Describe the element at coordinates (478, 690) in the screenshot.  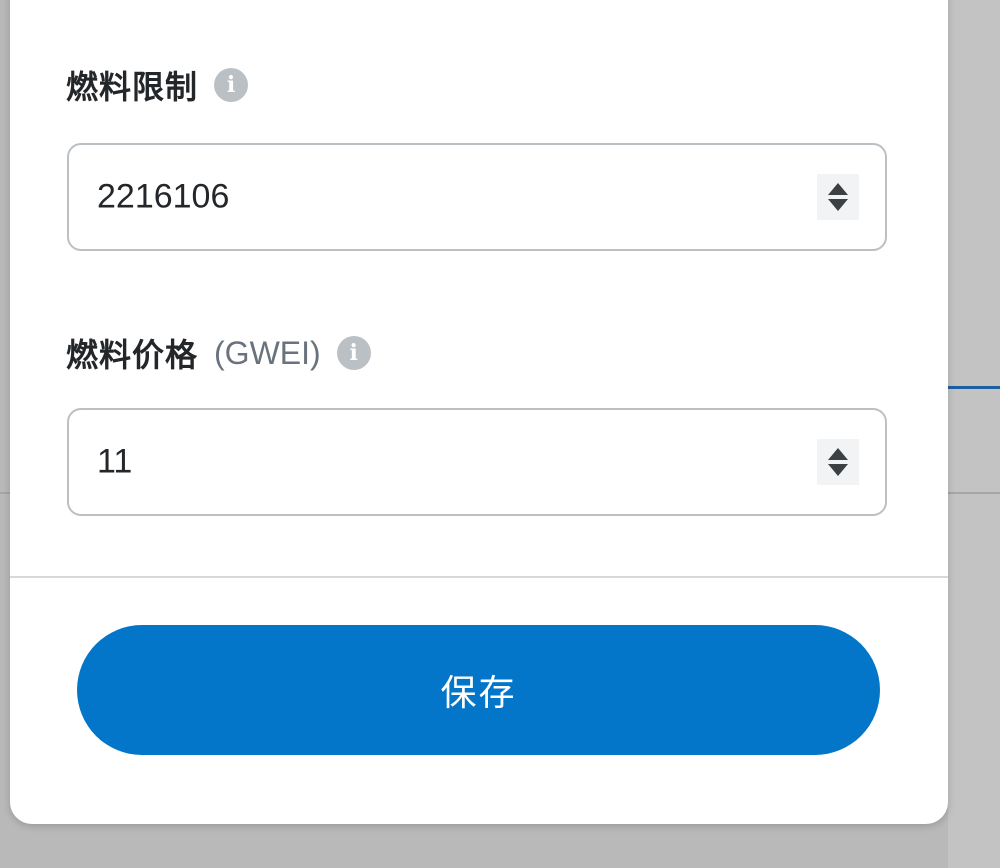
I see `save-button: 保存` at that location.